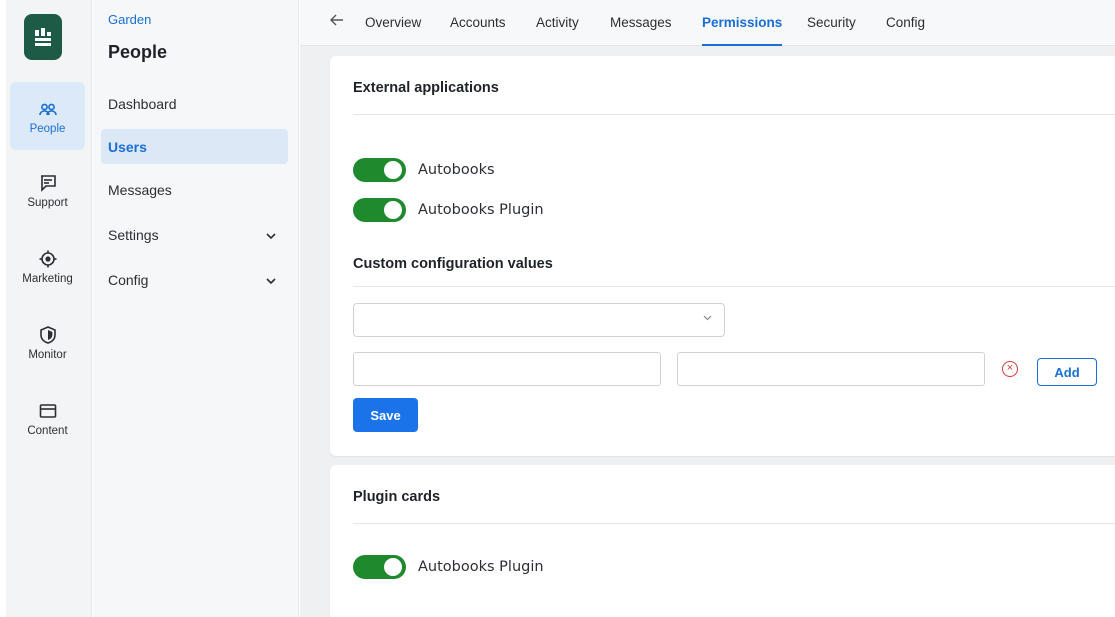 The width and height of the screenshot is (1115, 617). I want to click on nav-item-messages: Messages, so click(194, 189).